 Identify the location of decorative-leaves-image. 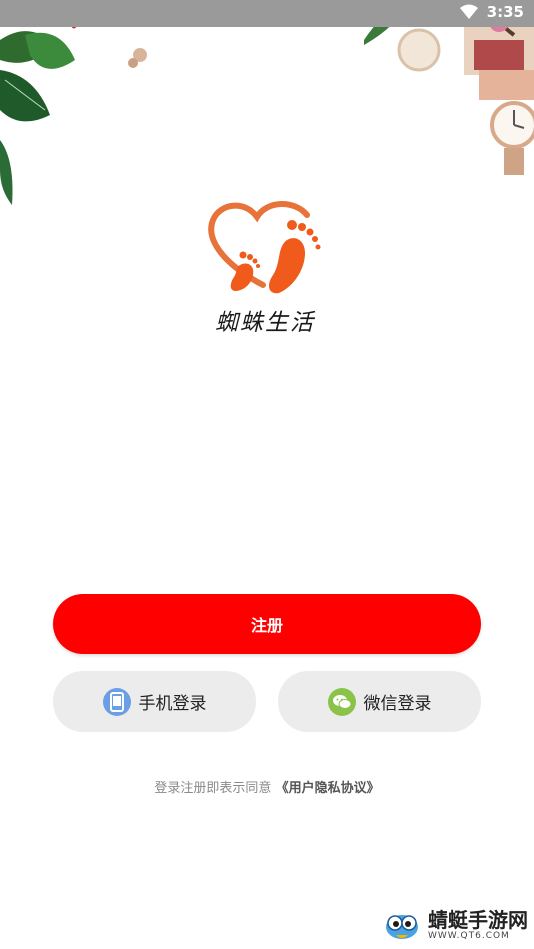
(73, 102).